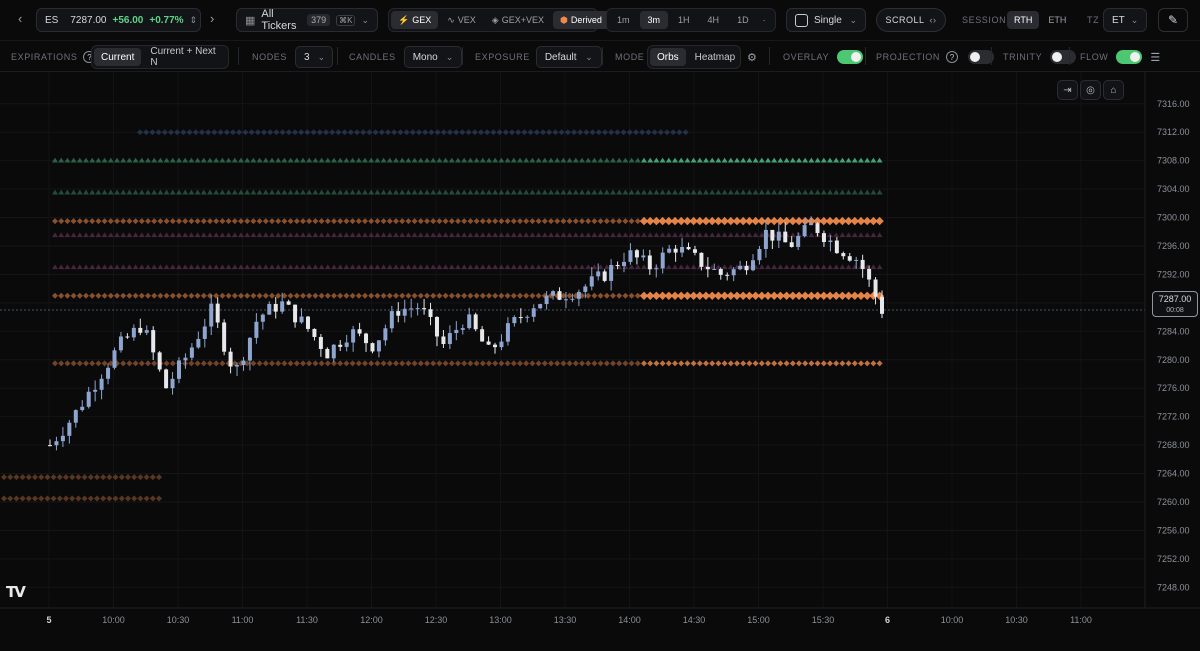  I want to click on timeframe-4h: 4H, so click(714, 20).